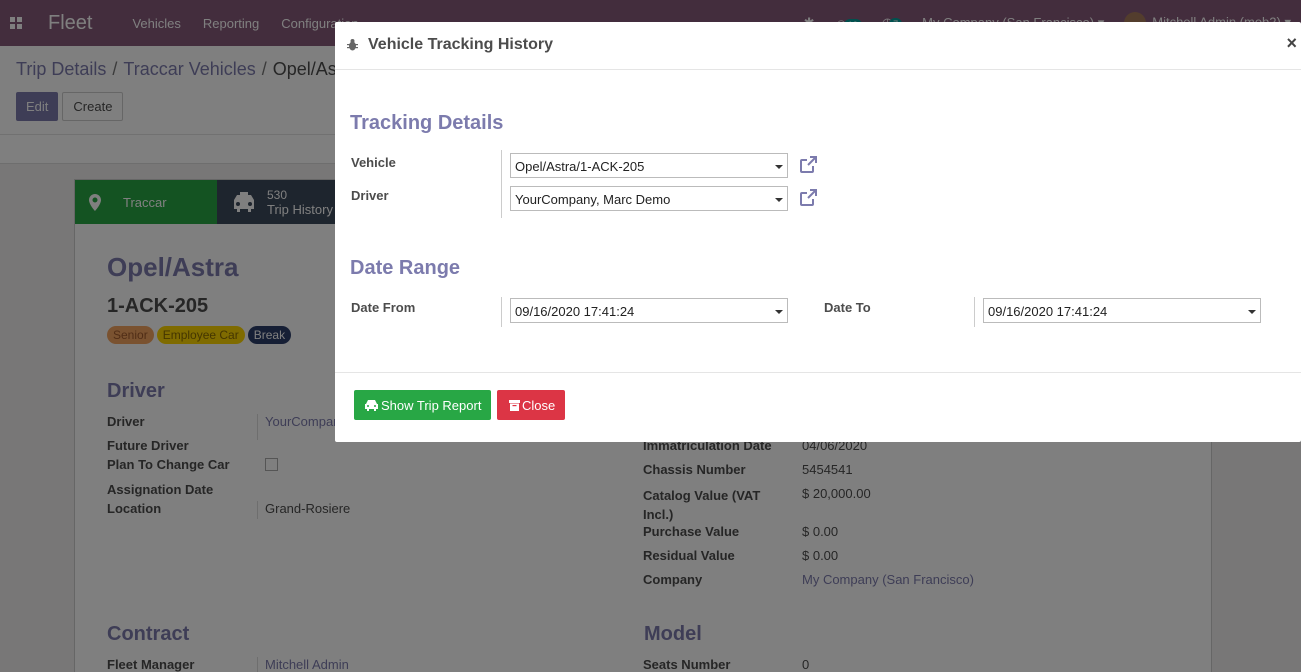 The width and height of the screenshot is (1301, 672). What do you see at coordinates (460, 44) in the screenshot?
I see `modal-title: Vehicle Tracking History` at bounding box center [460, 44].